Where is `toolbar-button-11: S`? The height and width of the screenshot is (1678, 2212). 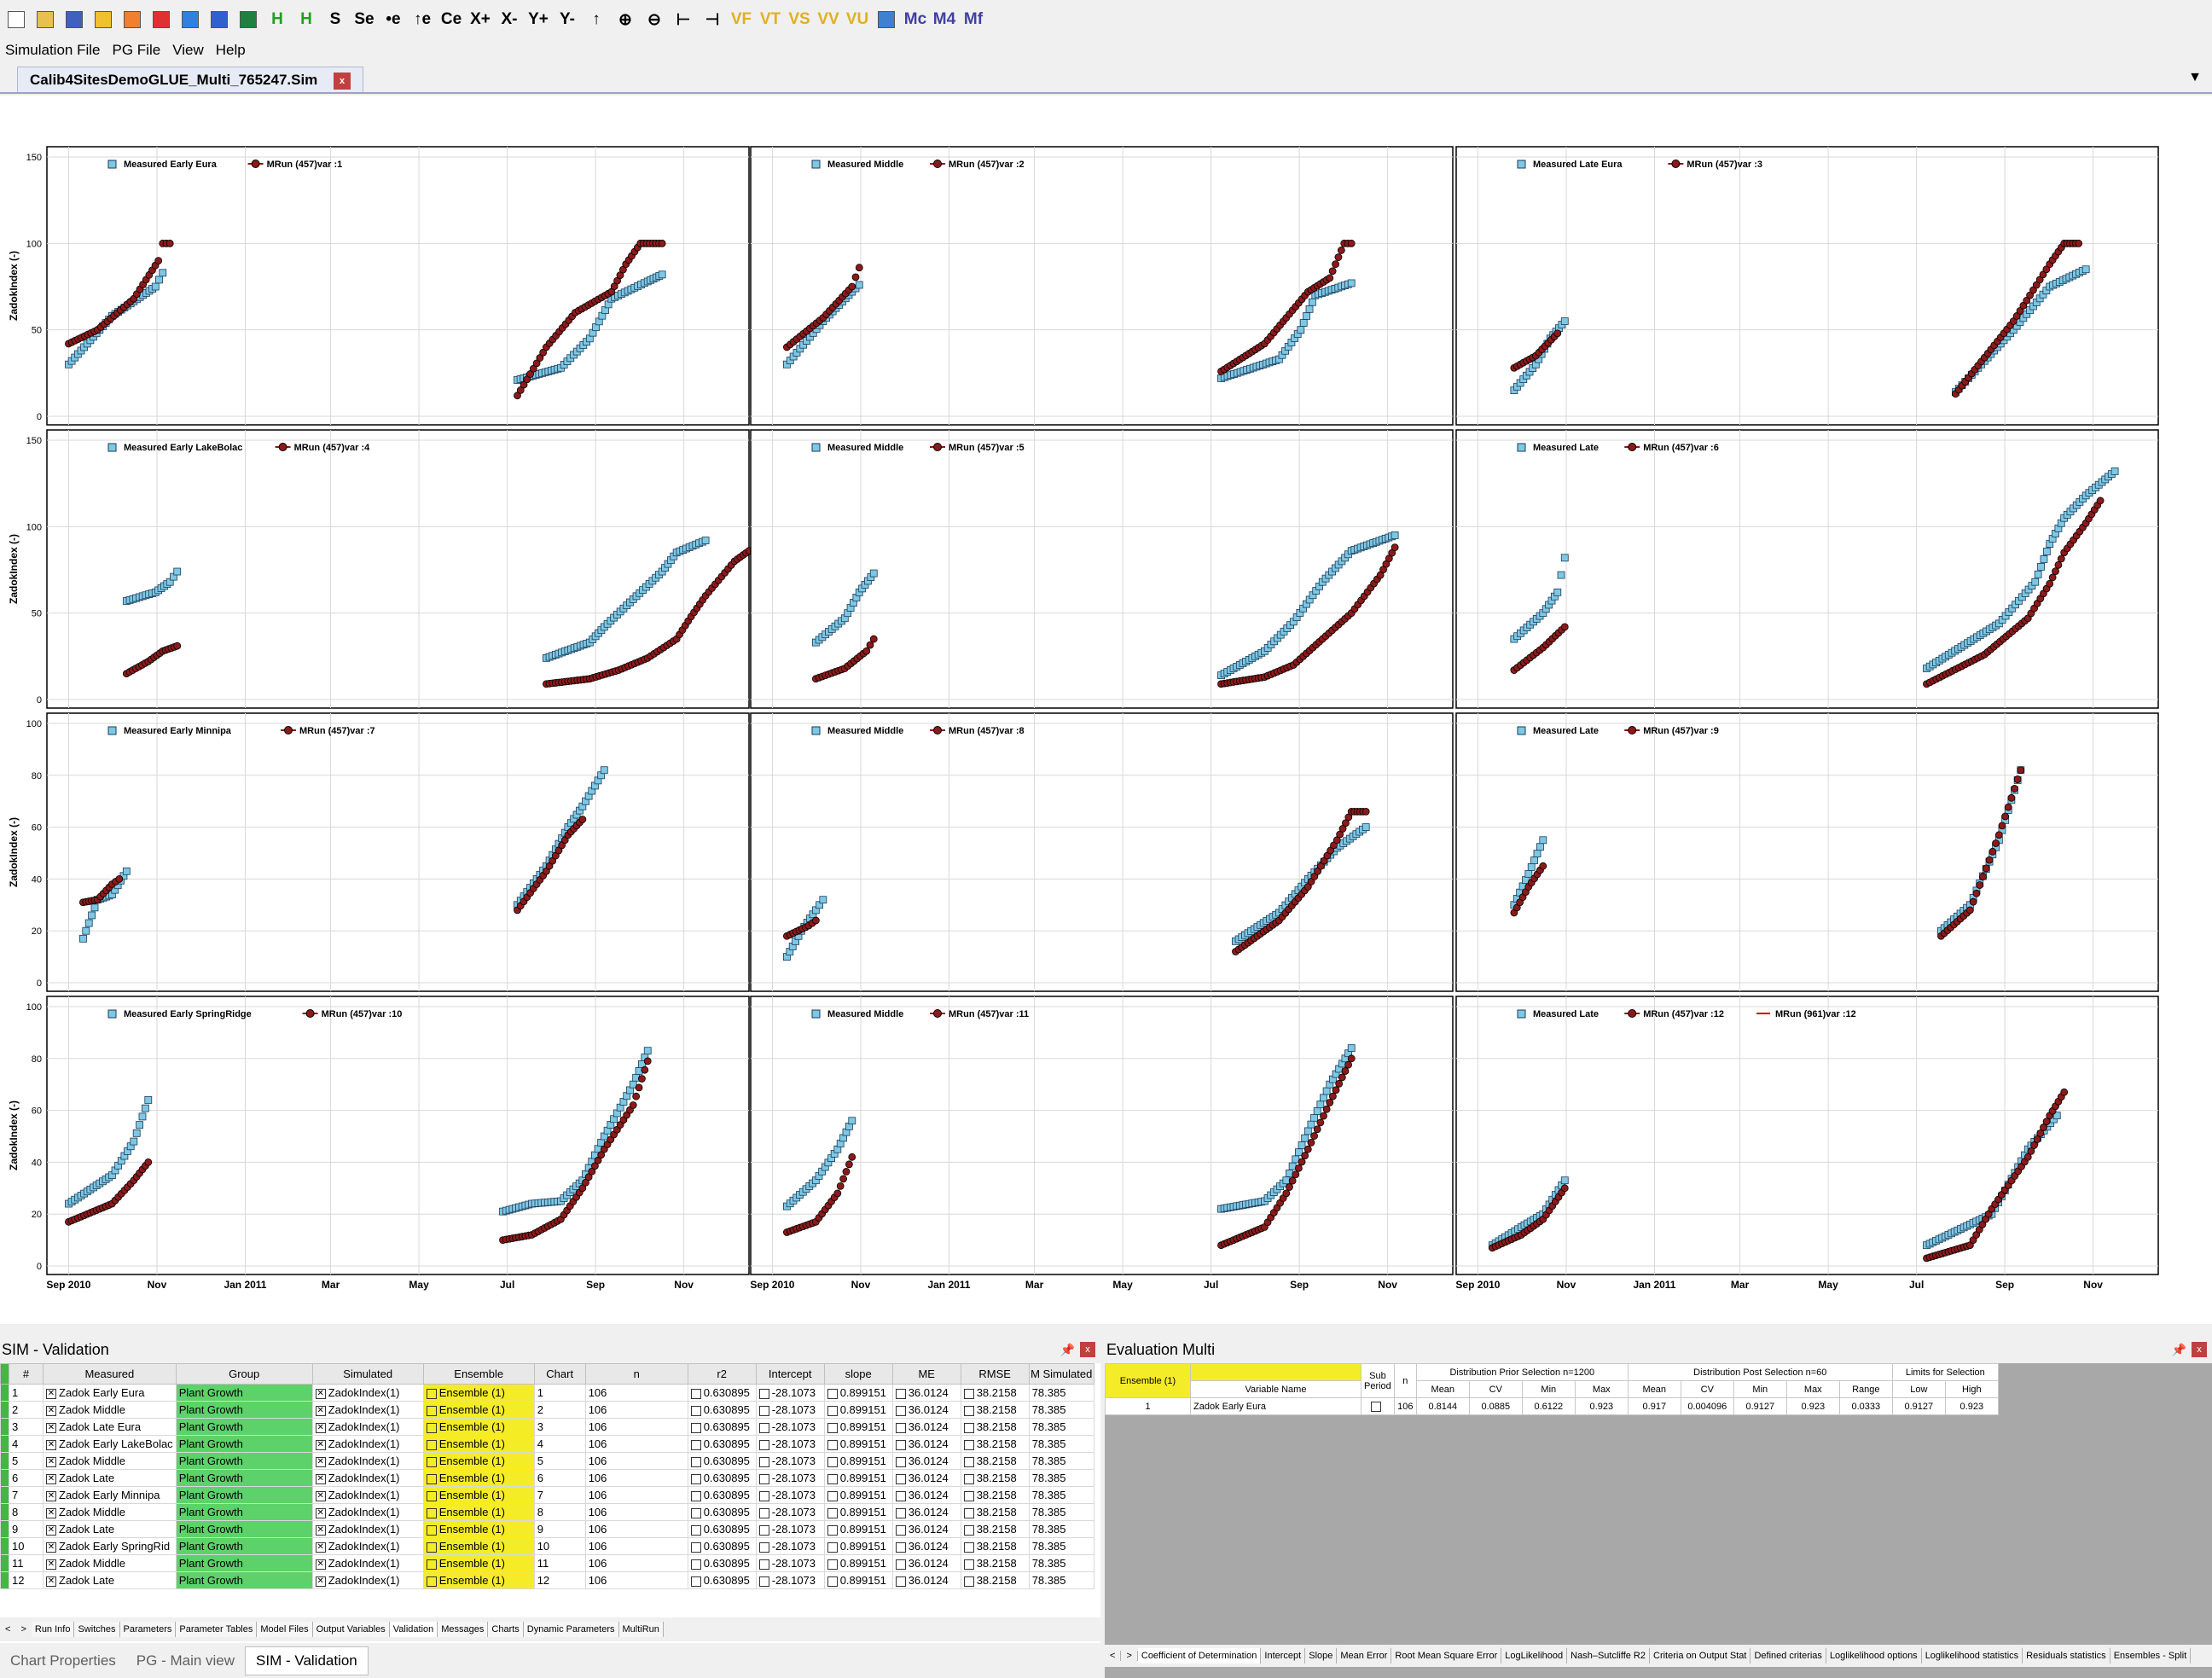
toolbar-button-11: S is located at coordinates (335, 19).